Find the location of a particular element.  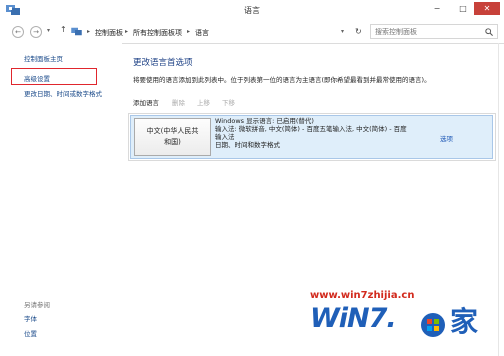

sidebar-link-home: 控制面板主页 is located at coordinates (43, 58).